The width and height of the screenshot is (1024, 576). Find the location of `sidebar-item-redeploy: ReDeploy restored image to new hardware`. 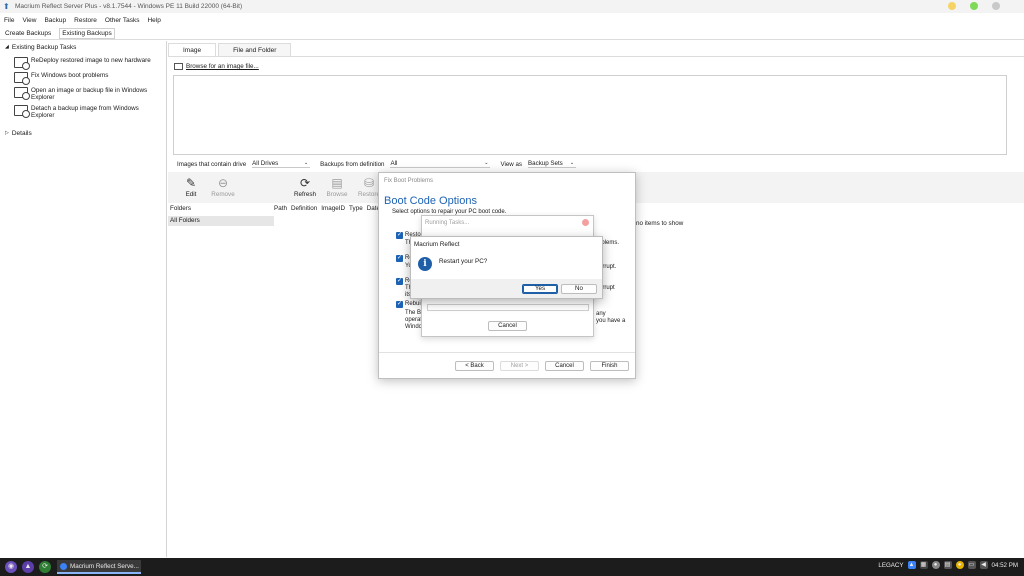

sidebar-item-redeploy: ReDeploy restored image to new hardware is located at coordinates (83, 63).